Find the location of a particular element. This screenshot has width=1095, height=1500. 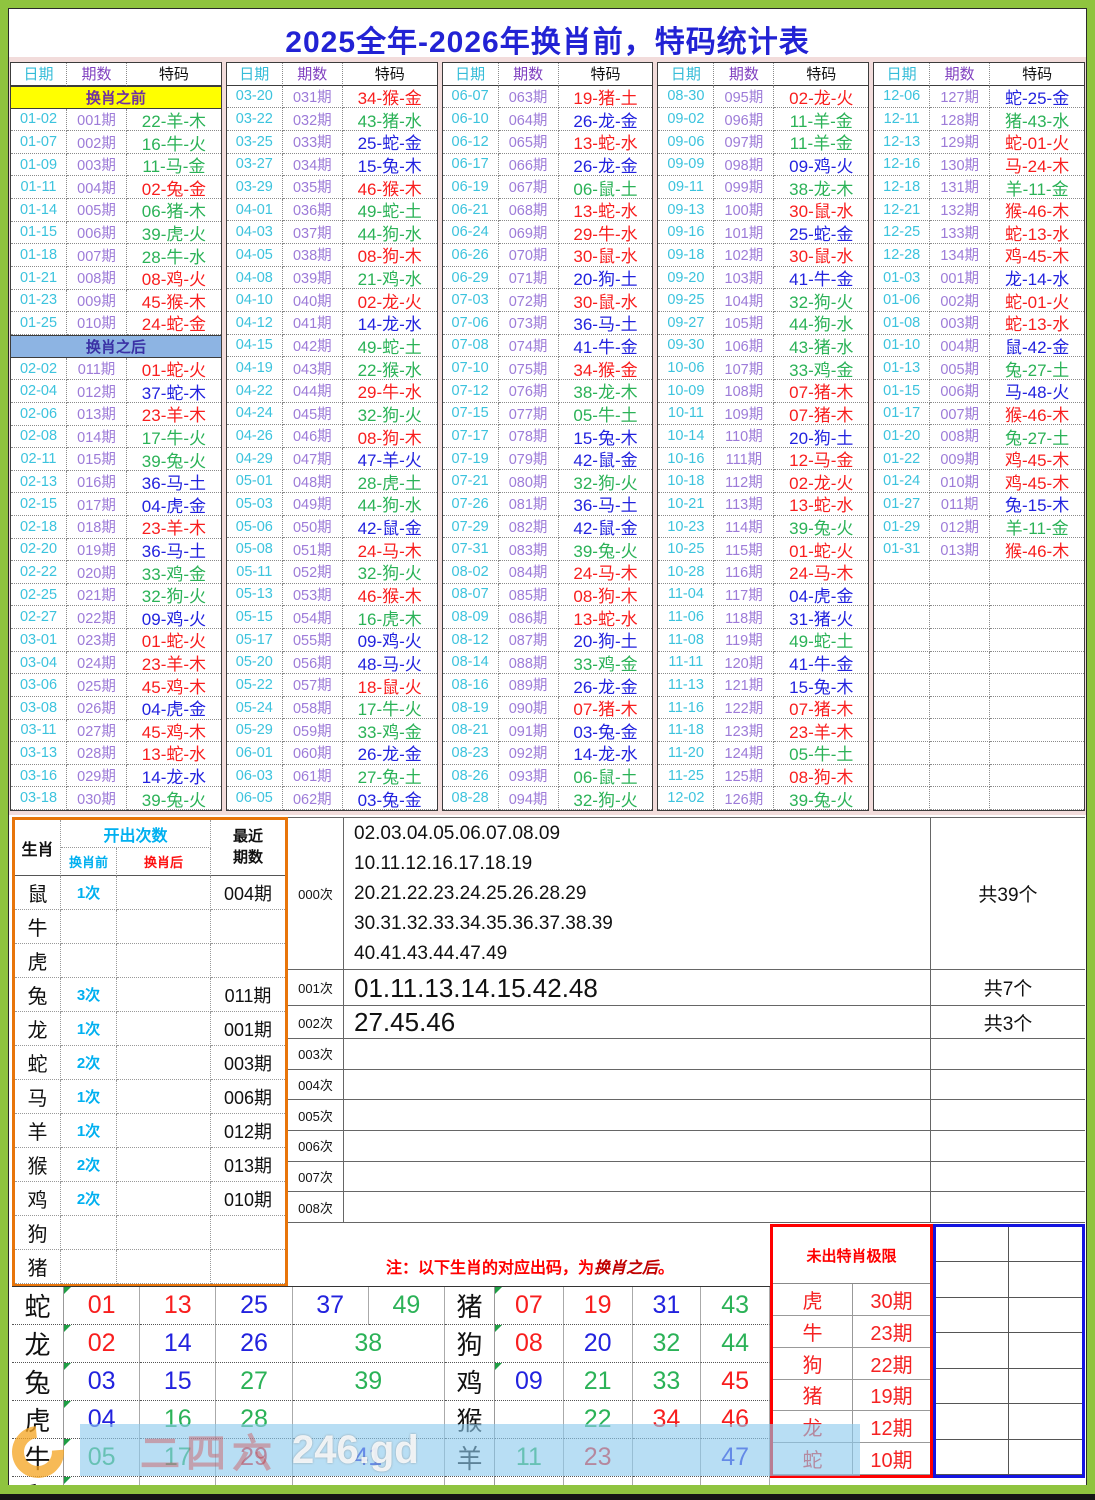

code-cell: 14-龙-水 is located at coordinates (389, 323).